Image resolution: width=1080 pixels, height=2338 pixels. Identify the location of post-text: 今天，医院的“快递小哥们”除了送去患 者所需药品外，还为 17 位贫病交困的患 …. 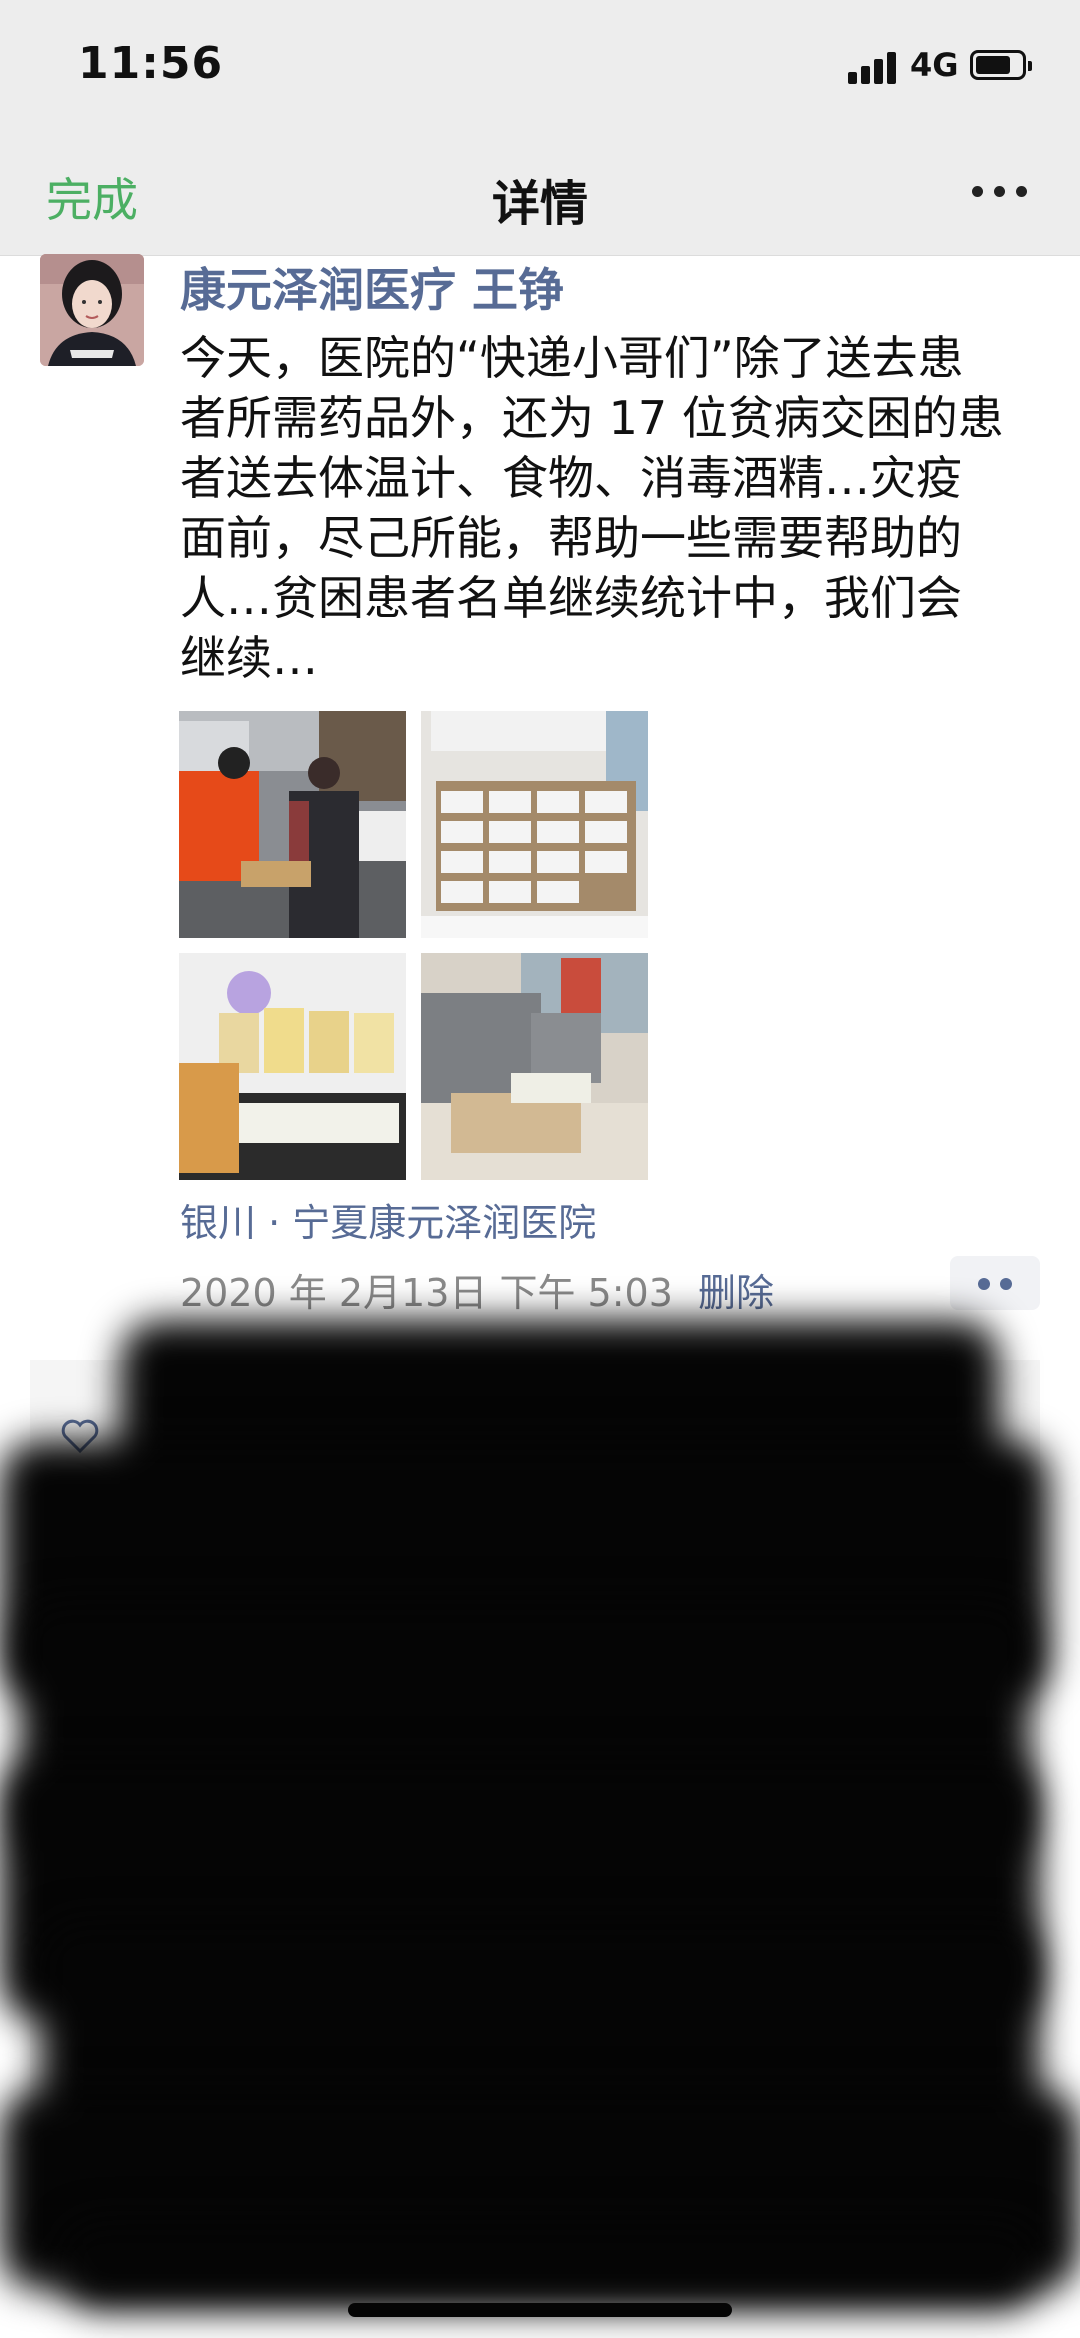
(610, 508).